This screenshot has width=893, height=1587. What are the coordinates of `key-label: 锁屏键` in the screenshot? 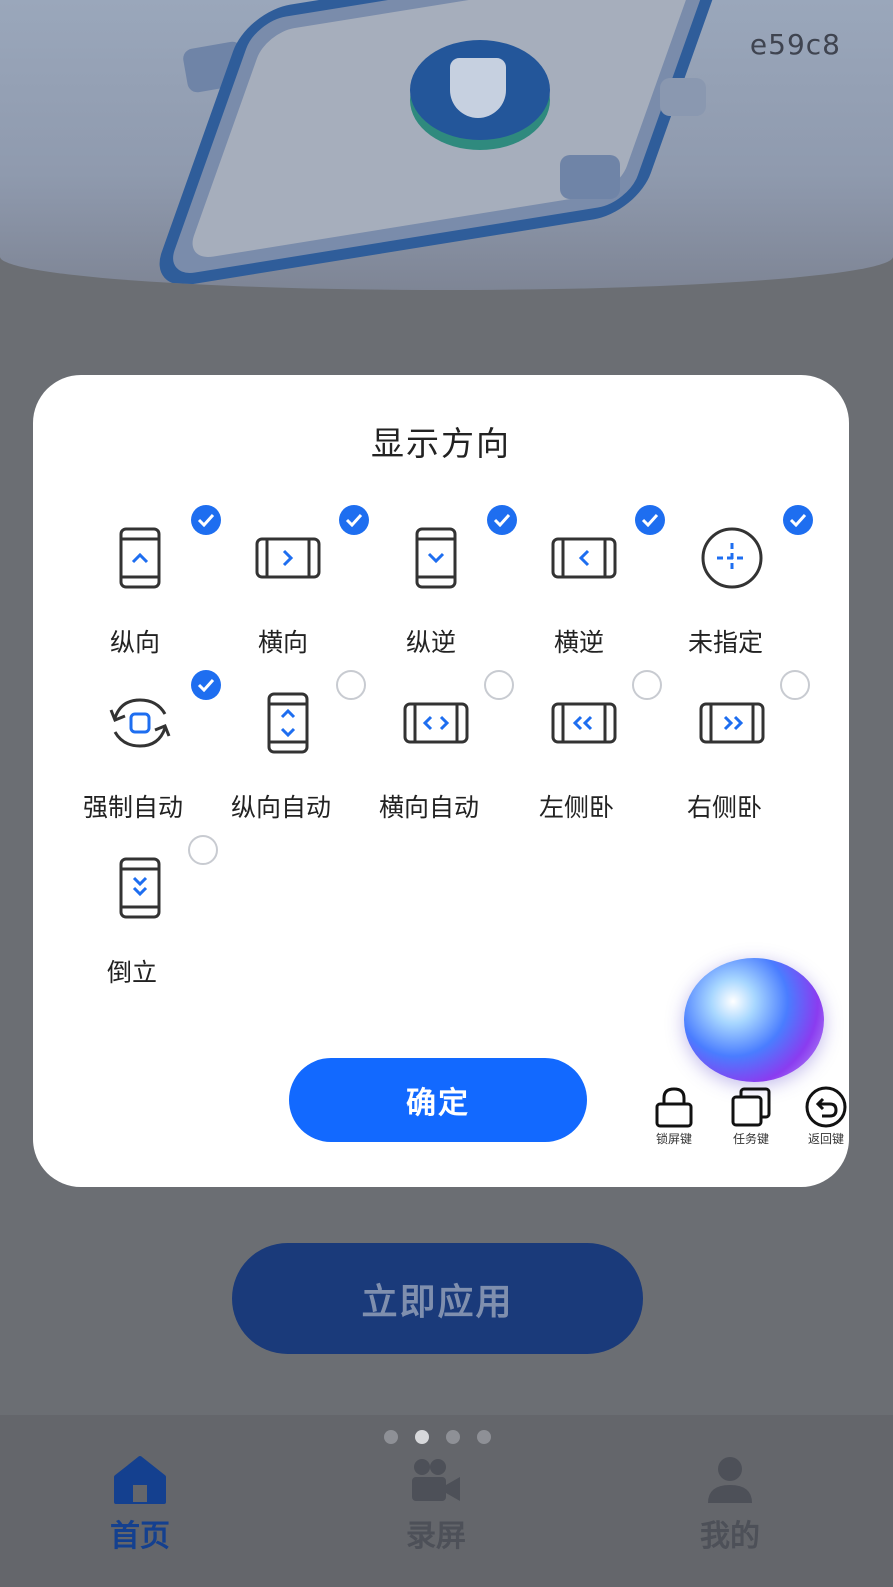 It's located at (673, 1139).